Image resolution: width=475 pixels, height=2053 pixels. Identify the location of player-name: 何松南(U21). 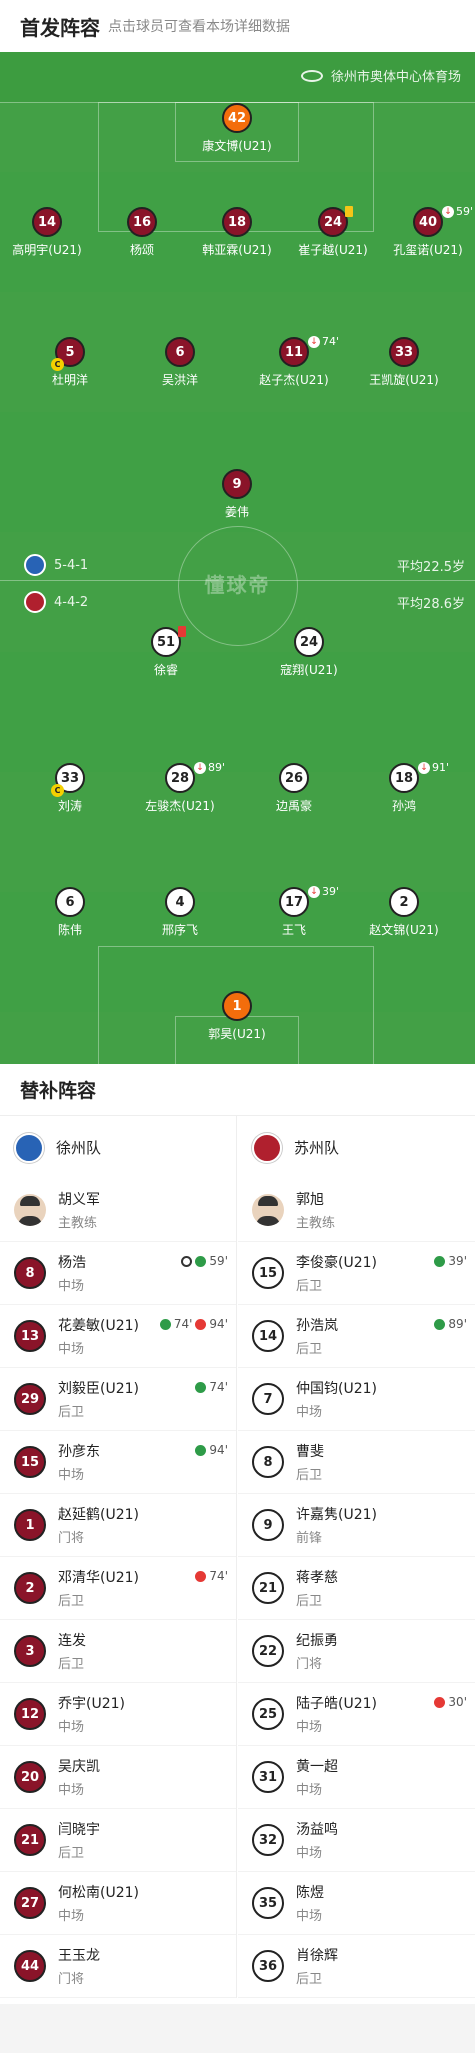
(98, 1893).